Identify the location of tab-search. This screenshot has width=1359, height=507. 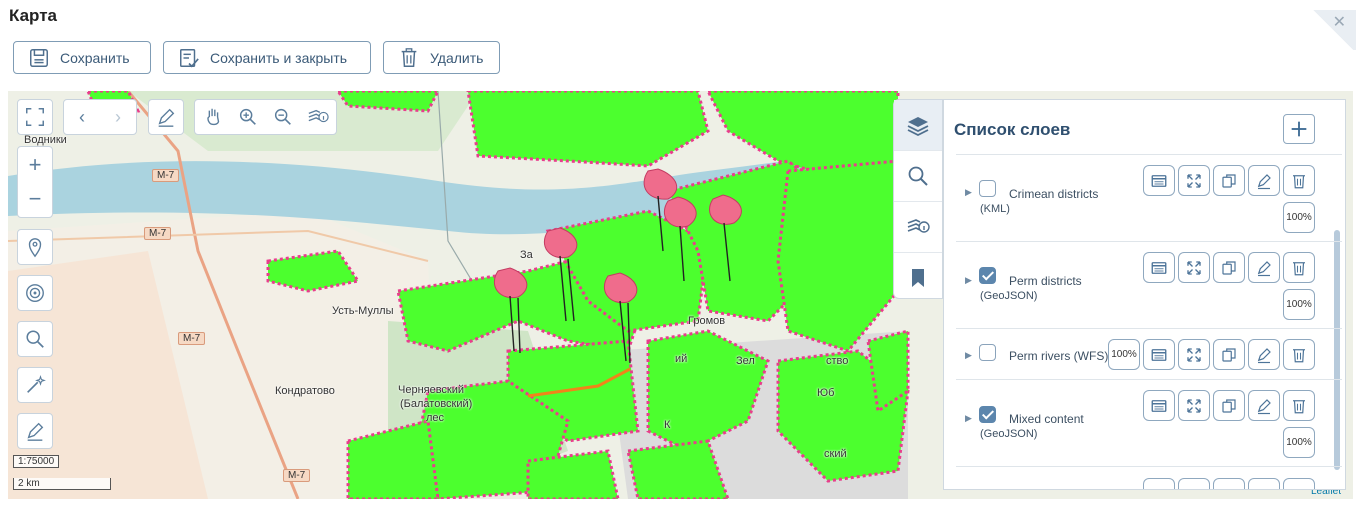
(918, 176).